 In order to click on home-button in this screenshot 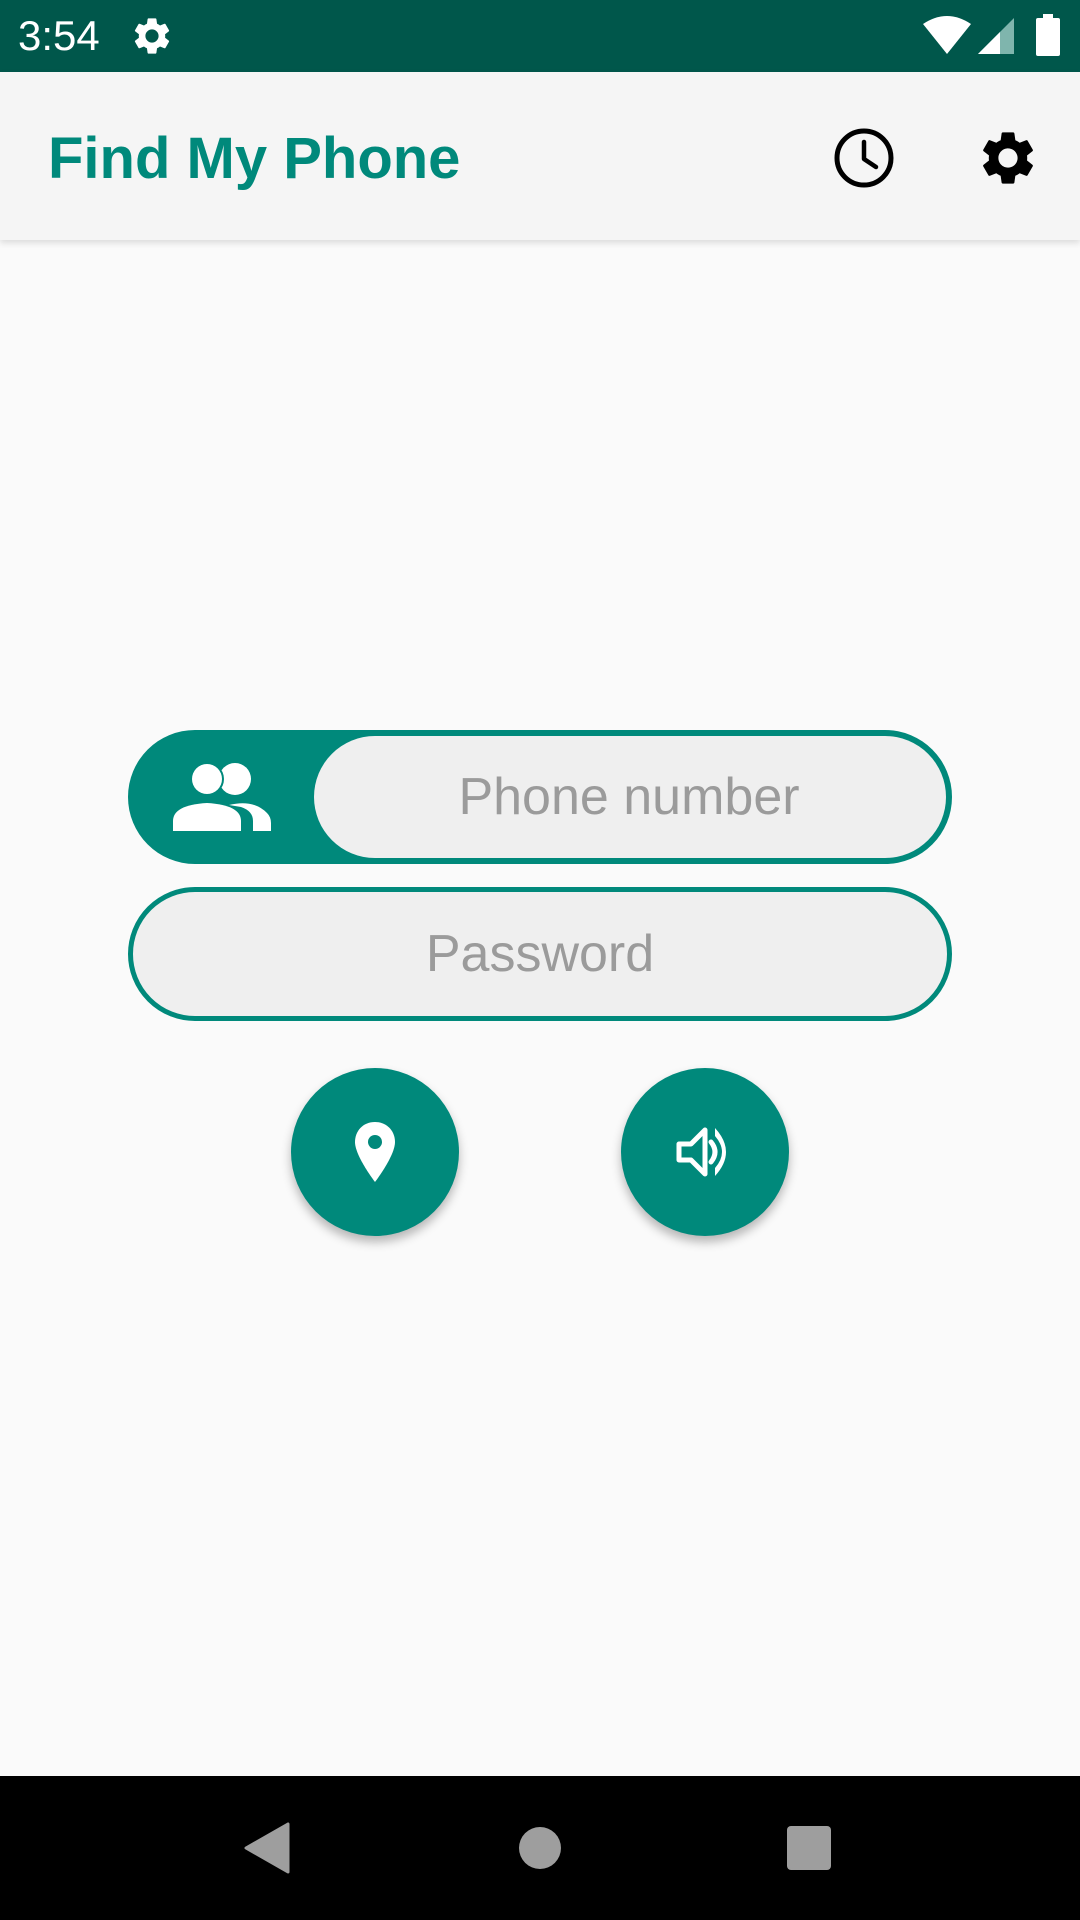, I will do `click(540, 1848)`.